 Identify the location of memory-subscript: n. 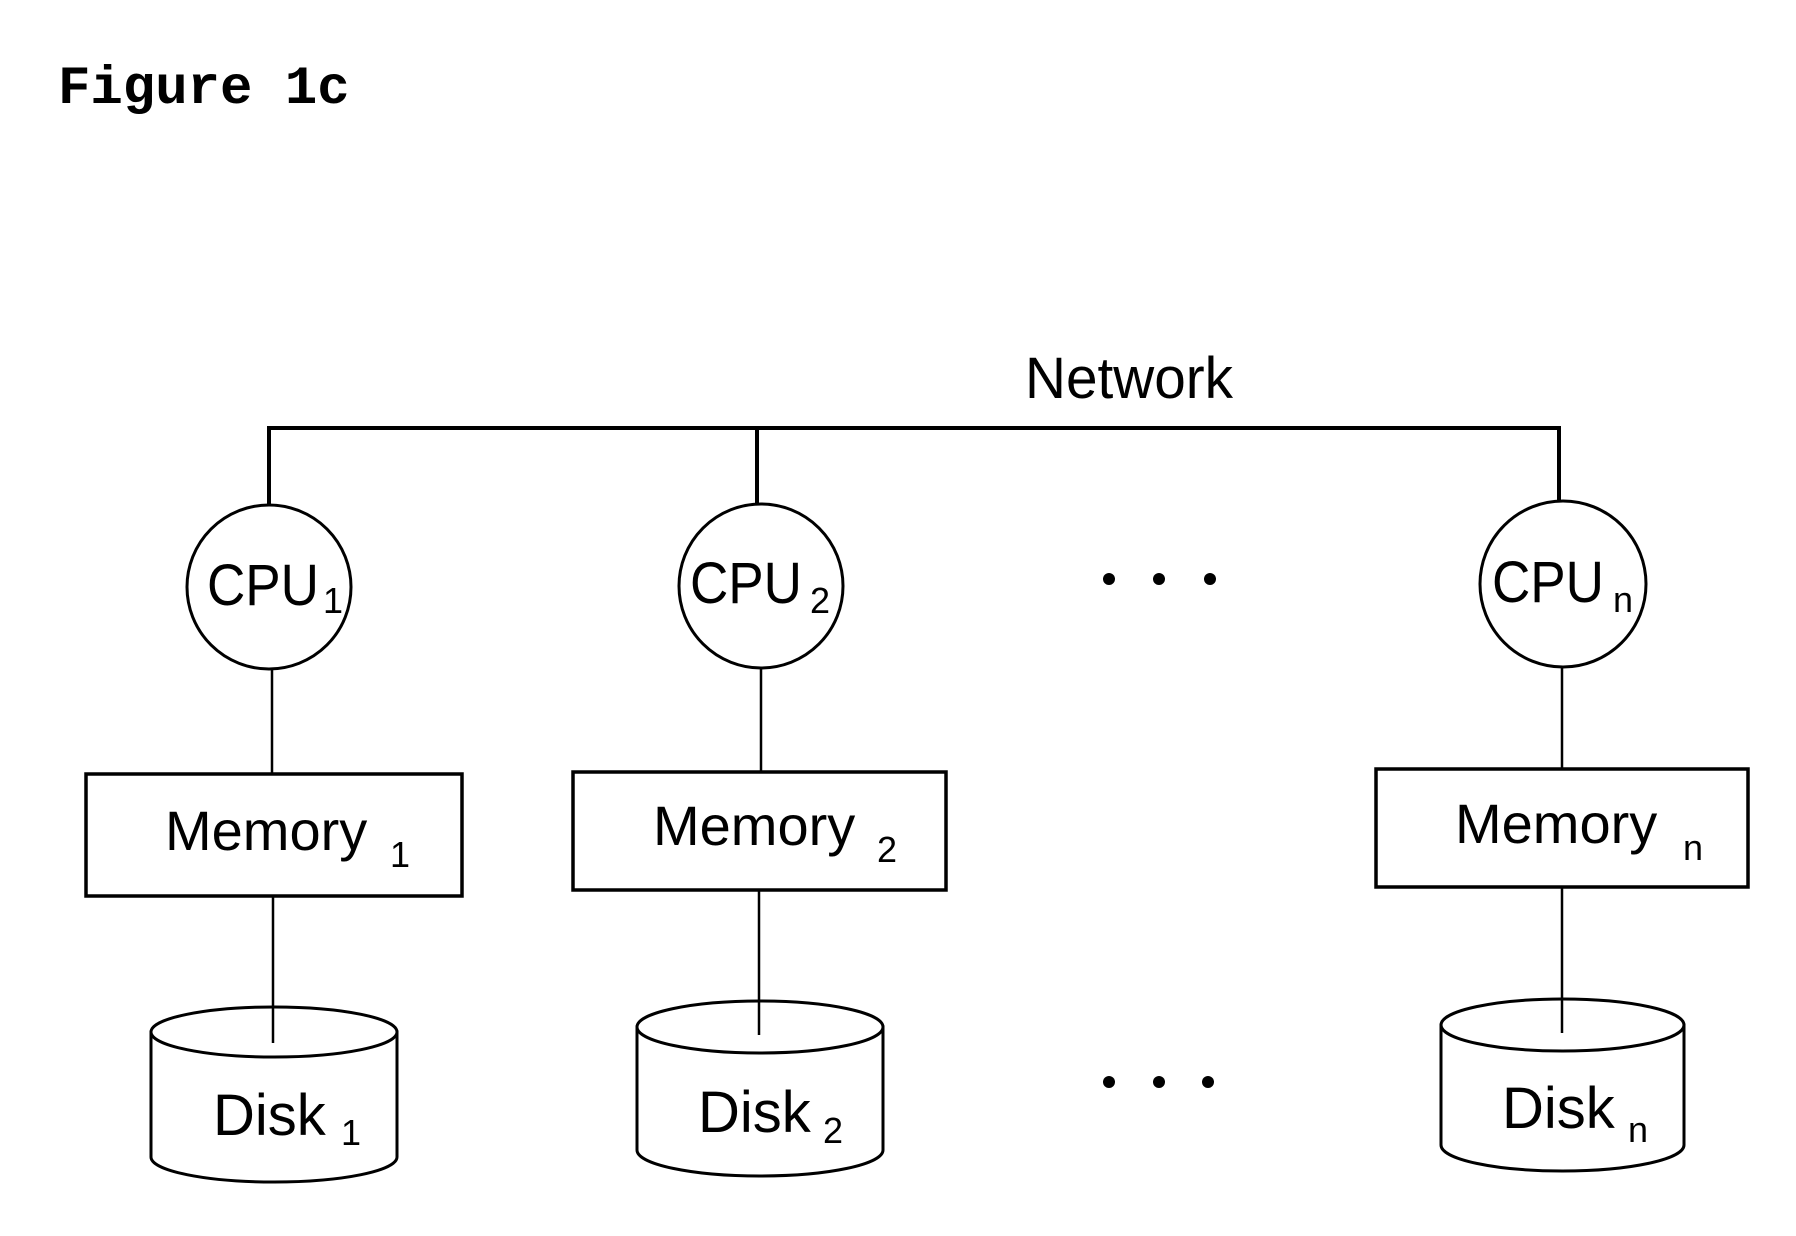
(1693, 847).